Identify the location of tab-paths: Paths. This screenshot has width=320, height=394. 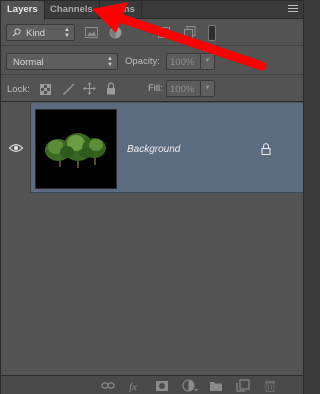
(122, 10).